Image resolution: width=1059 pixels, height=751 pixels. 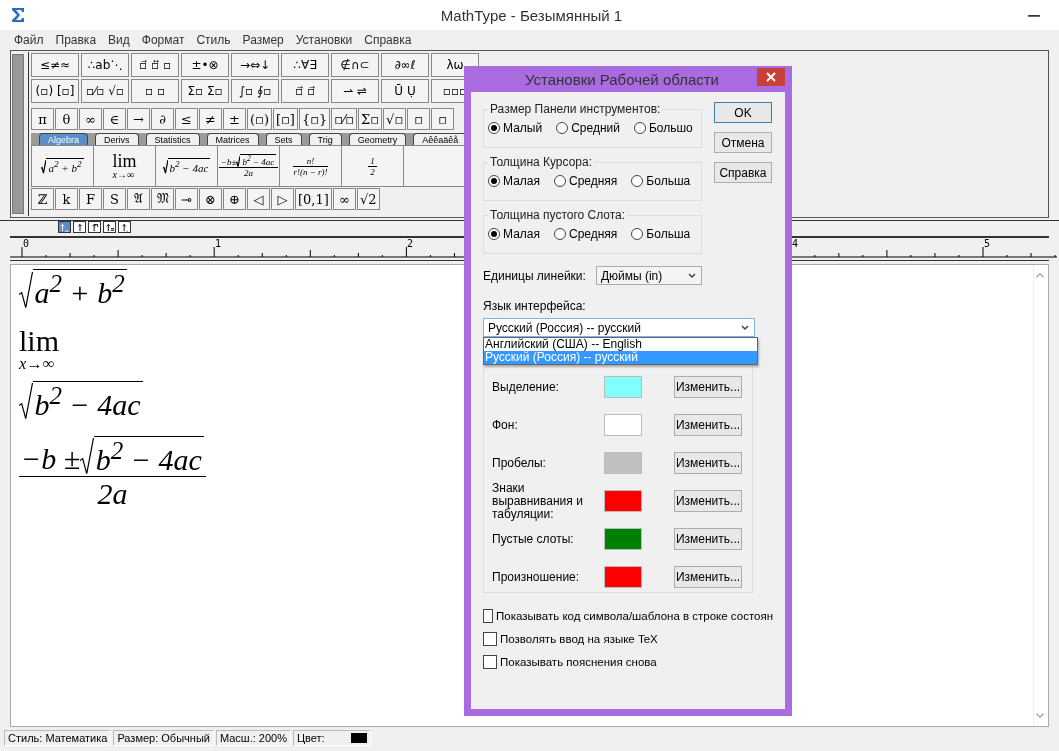 I want to click on template-button: −b± b$^{2}$ − 4ac 2a, so click(x=249, y=166).